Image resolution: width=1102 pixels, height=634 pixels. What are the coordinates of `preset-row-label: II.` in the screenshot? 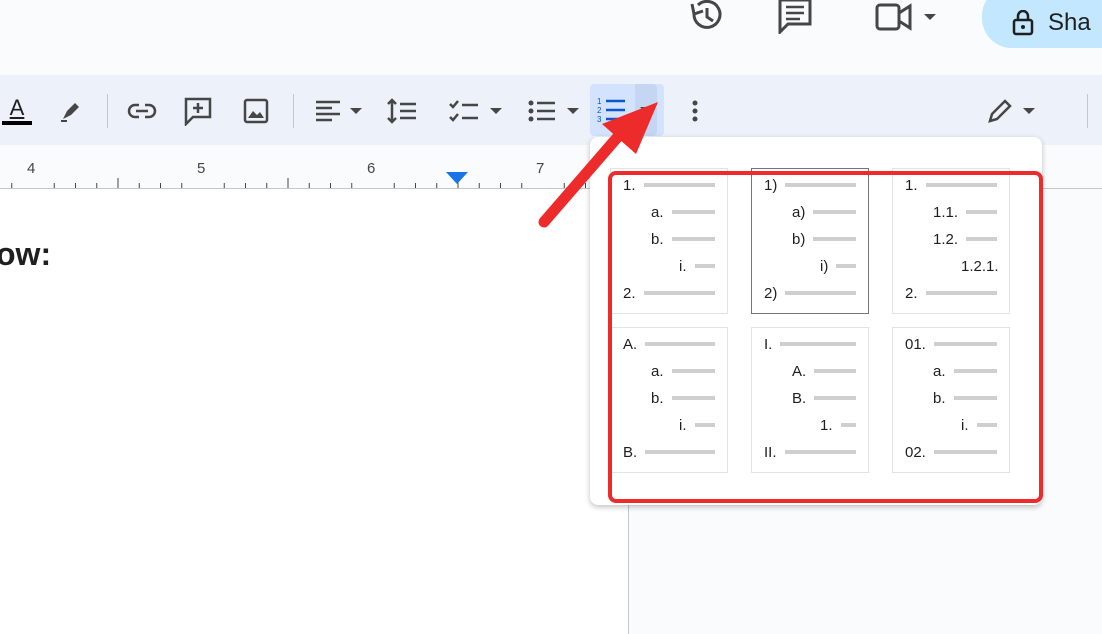 It's located at (770, 452).